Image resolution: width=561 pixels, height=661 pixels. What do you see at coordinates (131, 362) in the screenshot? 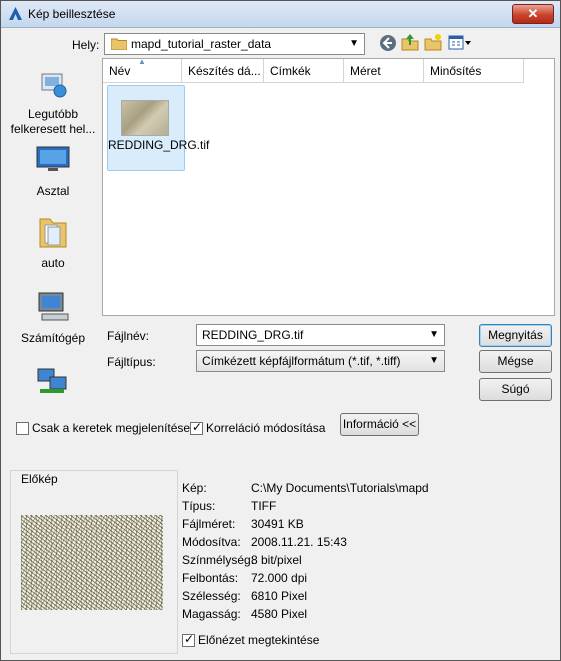
I see `filetype-label: Fájltípus:` at bounding box center [131, 362].